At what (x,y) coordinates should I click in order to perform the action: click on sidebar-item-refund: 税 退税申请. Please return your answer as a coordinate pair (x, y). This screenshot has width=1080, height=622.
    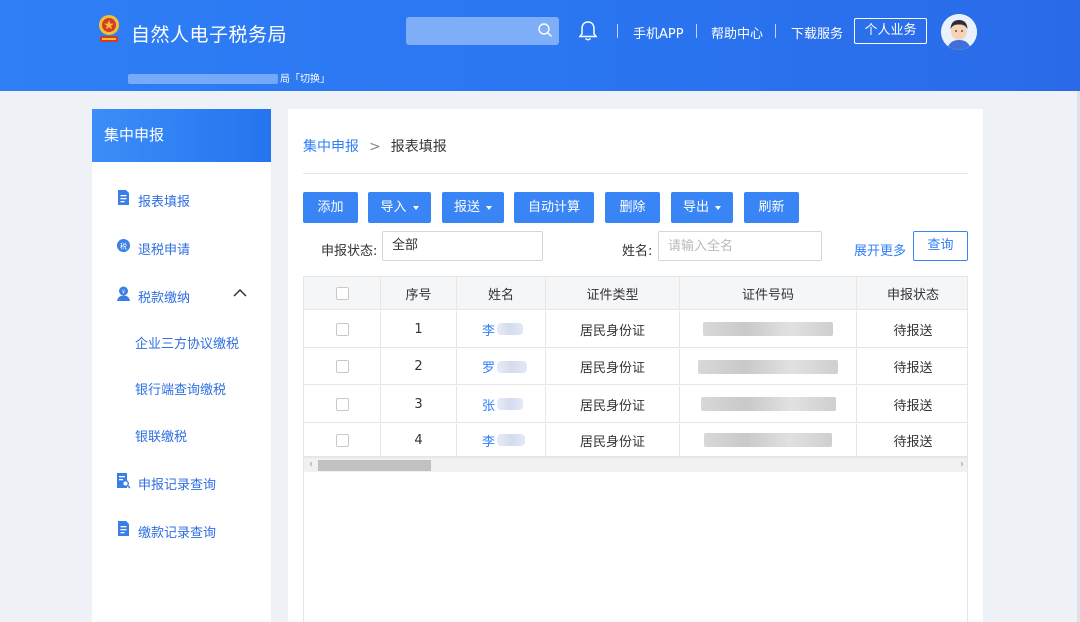
    Looking at the image, I should click on (181, 247).